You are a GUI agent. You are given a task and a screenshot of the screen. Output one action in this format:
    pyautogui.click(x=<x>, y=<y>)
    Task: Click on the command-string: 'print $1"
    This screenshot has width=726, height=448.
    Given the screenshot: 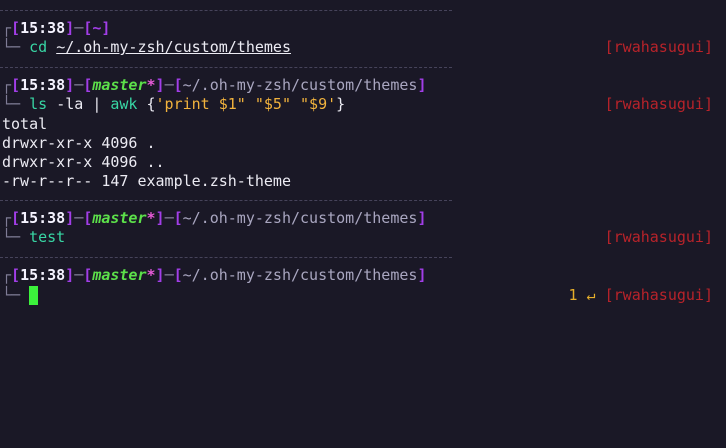 What is the action you would take?
    pyautogui.click(x=200, y=104)
    